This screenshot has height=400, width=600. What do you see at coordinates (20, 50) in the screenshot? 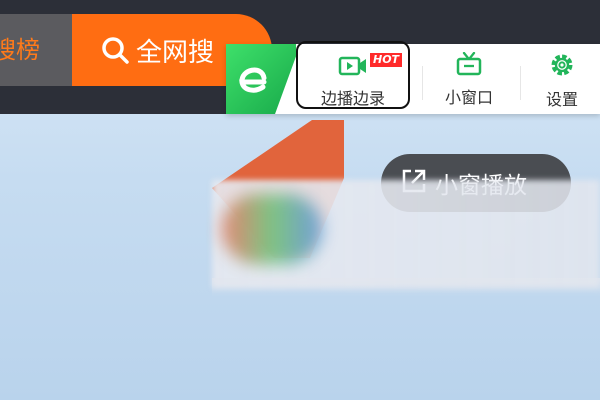
I see `tab-hot-rank-label: 搜榜` at bounding box center [20, 50].